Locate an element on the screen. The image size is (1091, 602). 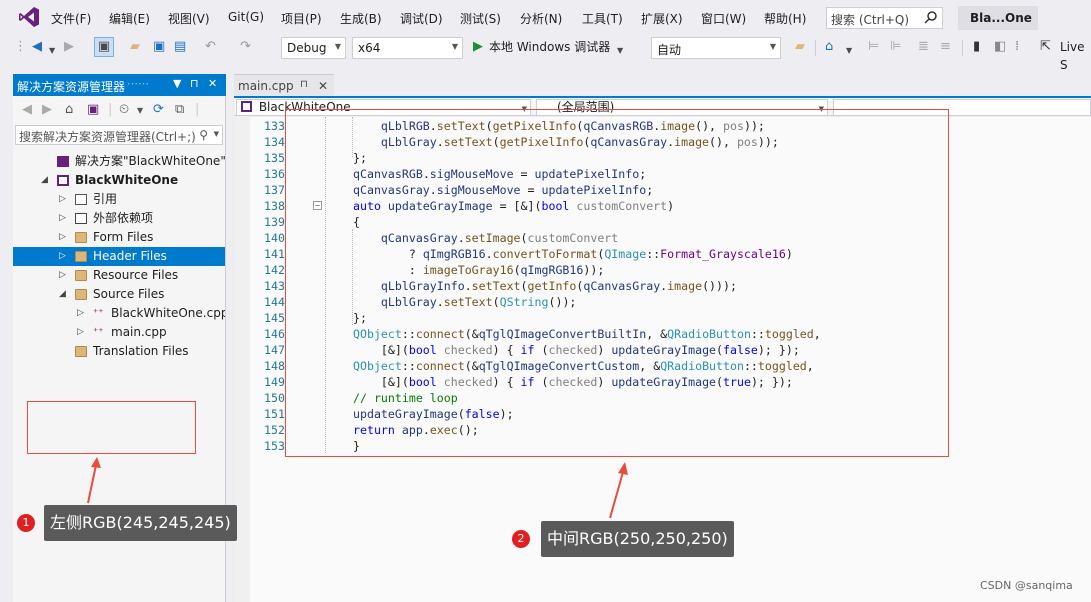
menu-git: Git(G) is located at coordinates (246, 17).